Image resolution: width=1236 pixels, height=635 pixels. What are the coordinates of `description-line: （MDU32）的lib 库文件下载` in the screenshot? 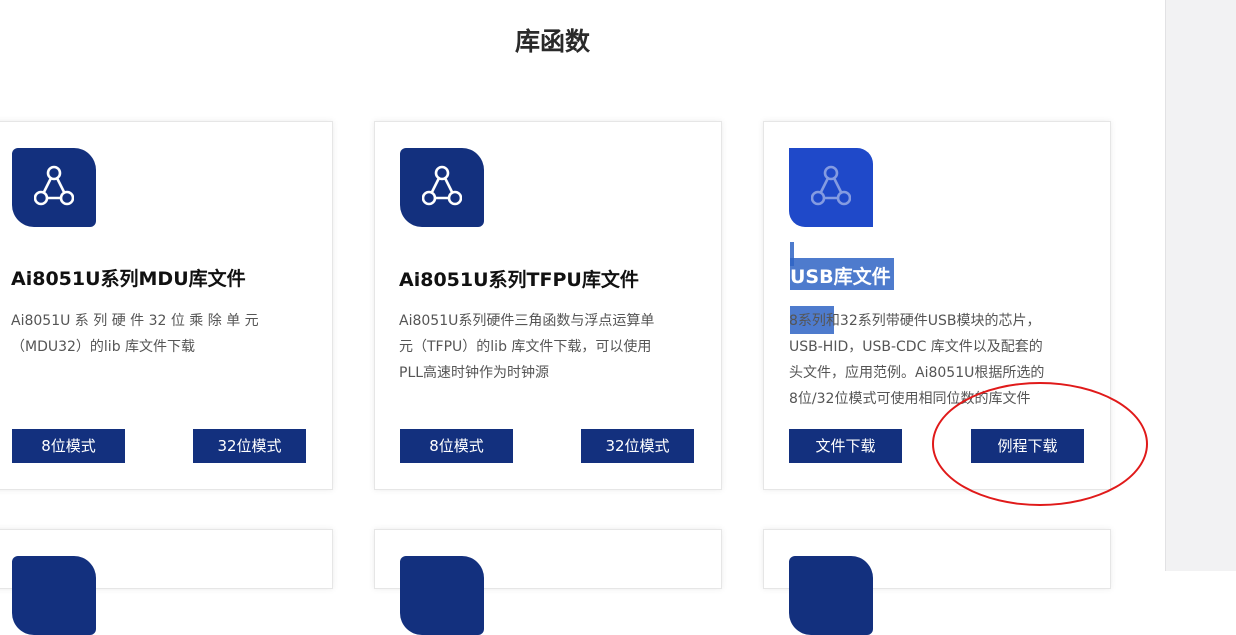 It's located at (103, 347).